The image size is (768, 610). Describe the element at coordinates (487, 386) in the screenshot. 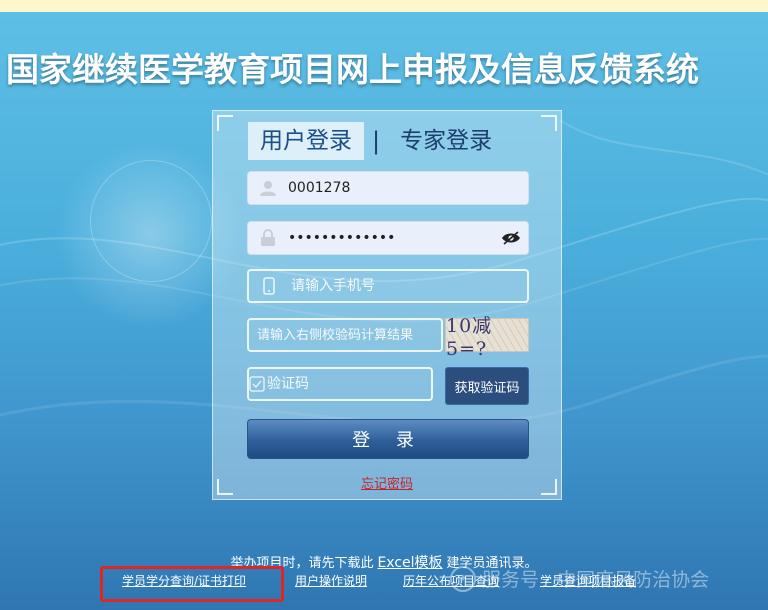

I see `get-code-button: 获取验证码` at that location.